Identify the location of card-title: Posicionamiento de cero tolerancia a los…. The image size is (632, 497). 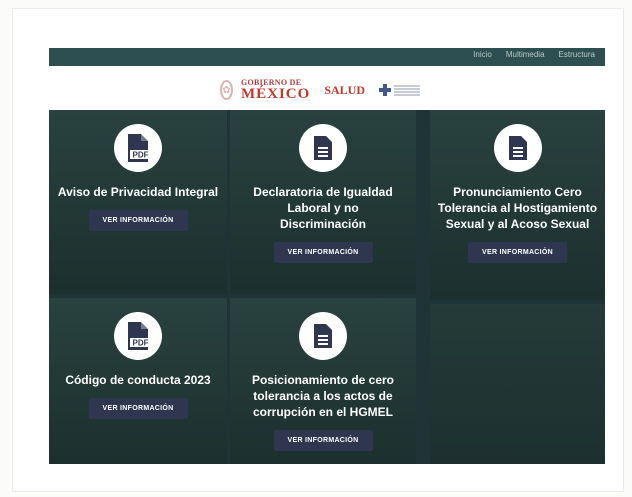
(323, 396).